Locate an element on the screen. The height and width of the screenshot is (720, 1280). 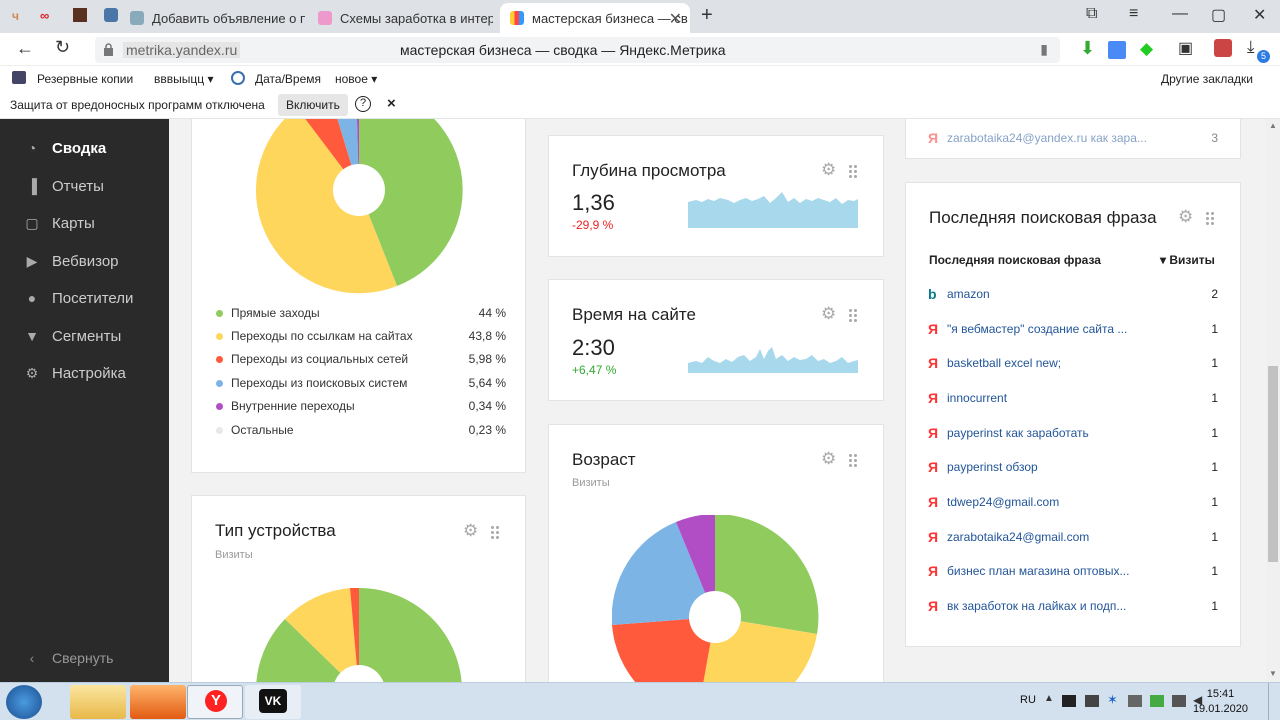
maximize-icon: ▢ is located at coordinates (1218, 15).